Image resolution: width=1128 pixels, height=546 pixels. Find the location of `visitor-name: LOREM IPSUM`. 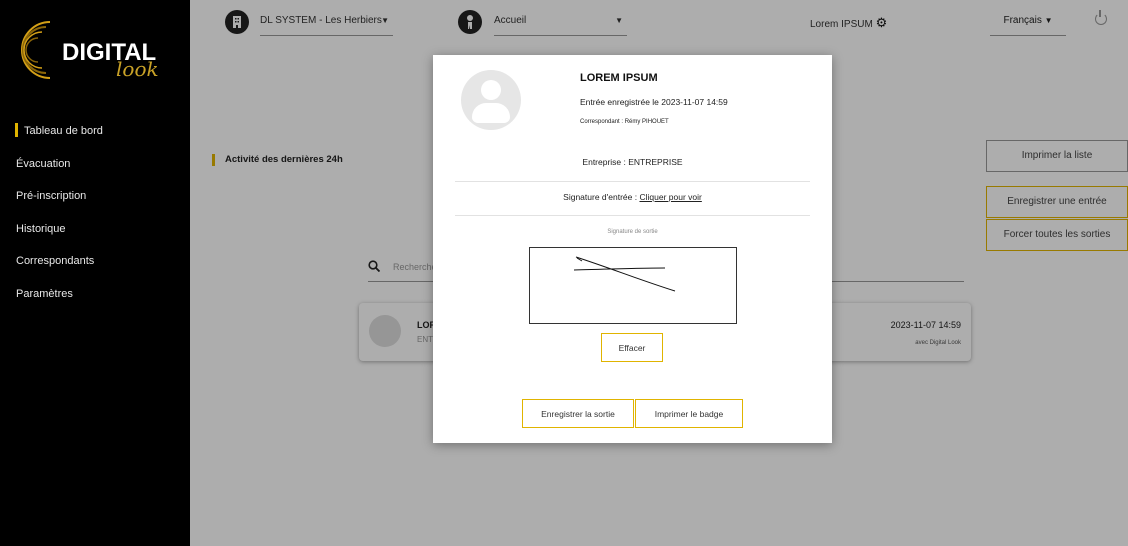

visitor-name: LOREM IPSUM is located at coordinates (619, 78).